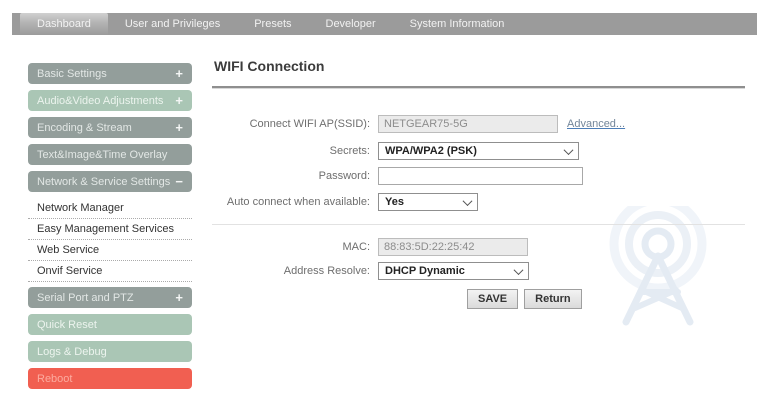 Image resolution: width=761 pixels, height=401 pixels. Describe the element at coordinates (110, 351) in the screenshot. I see `sidebar-item-logs-debug: Logs & Debug` at that location.